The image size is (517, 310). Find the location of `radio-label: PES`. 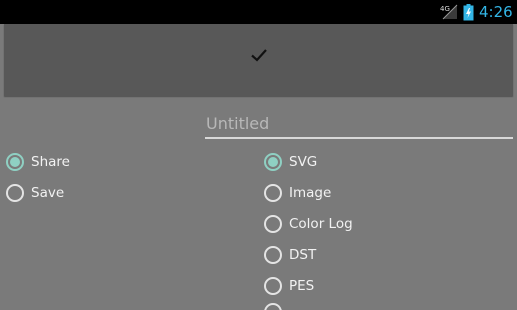

radio-label: PES is located at coordinates (302, 286).